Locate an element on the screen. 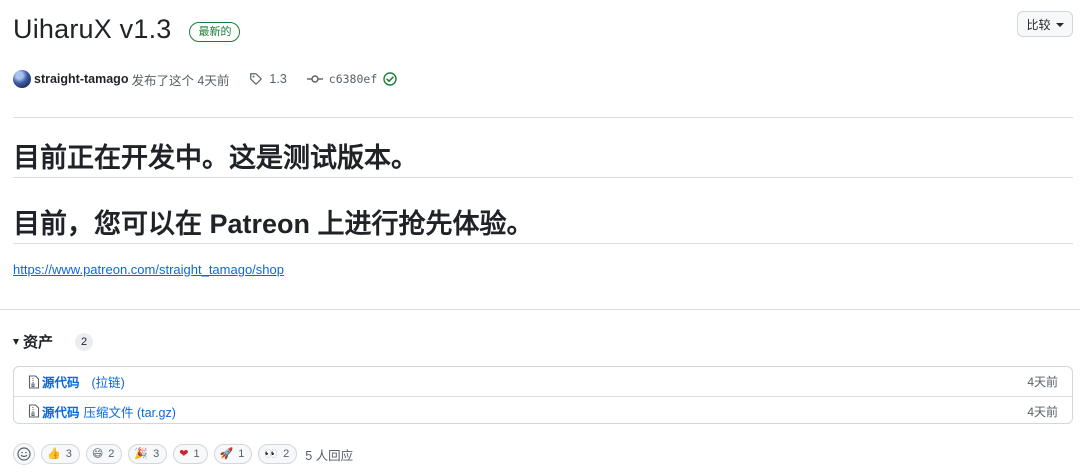 The height and width of the screenshot is (476, 1080). release-meta: straight-tamago 发布了这个 4天前 1.3 c6380ef is located at coordinates (205, 79).